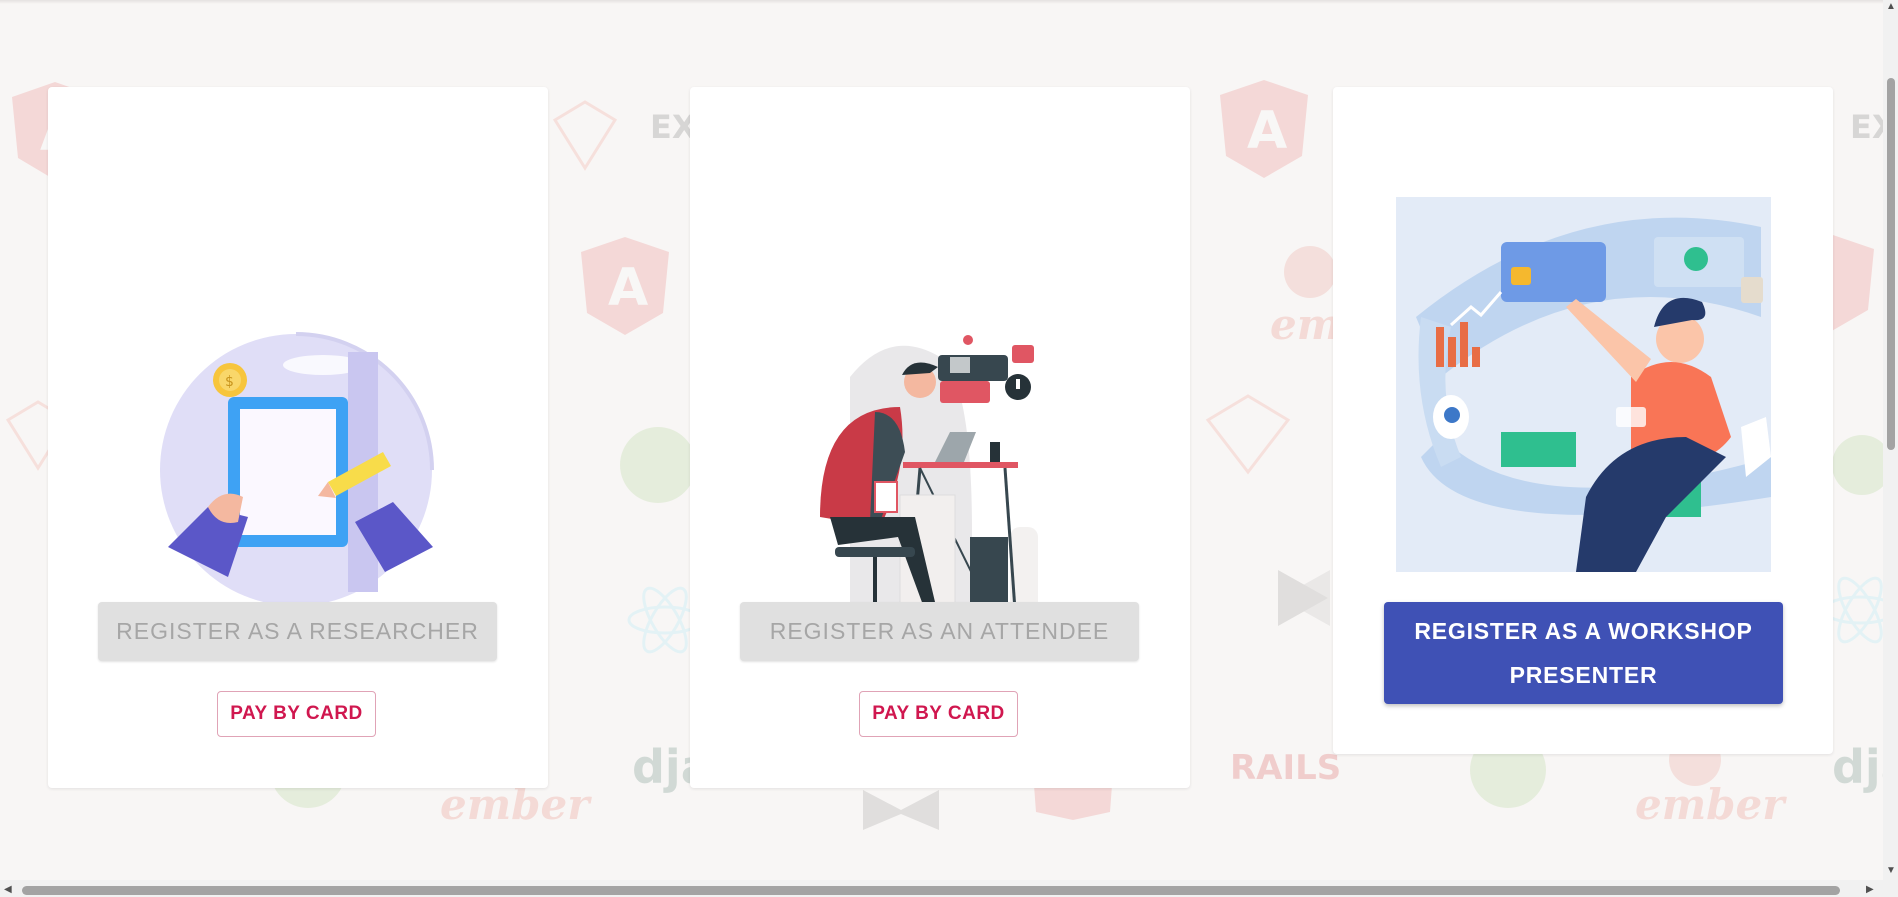  I want to click on ember-word-3: ember, so click(1710, 804).